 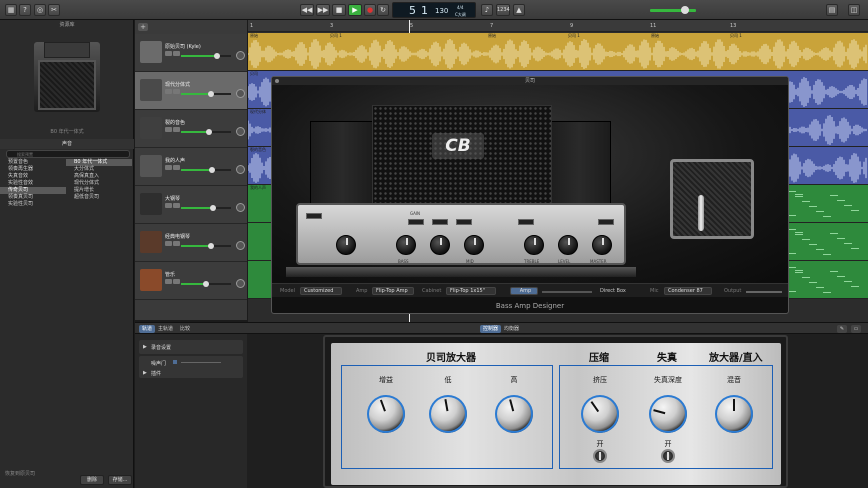 I want to click on section-plugins: 噪声门 ▶ 插件, so click(x=191, y=367).